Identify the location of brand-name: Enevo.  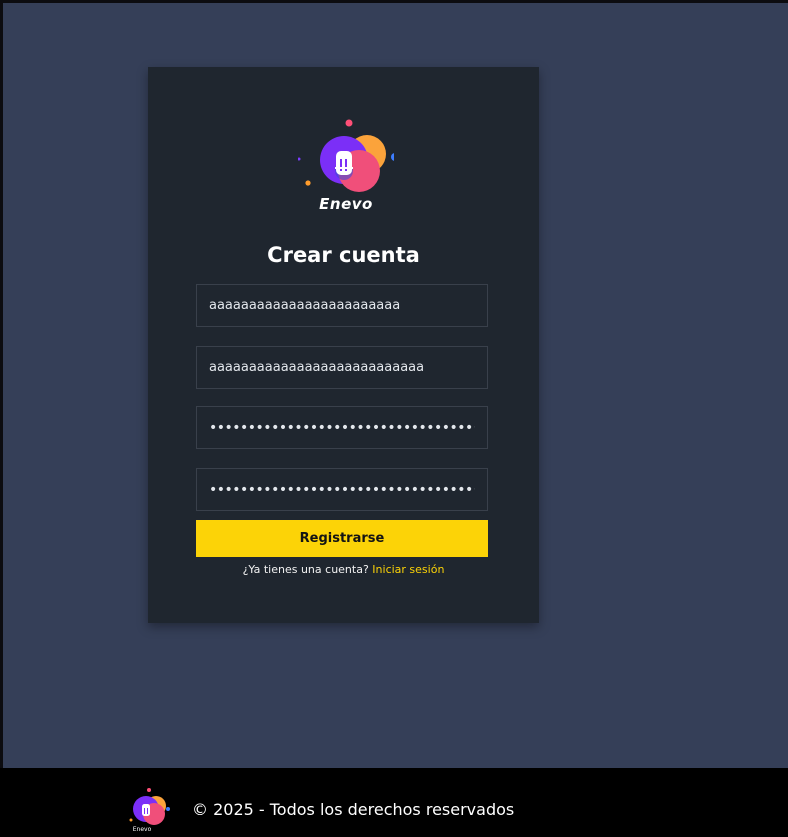
(346, 204).